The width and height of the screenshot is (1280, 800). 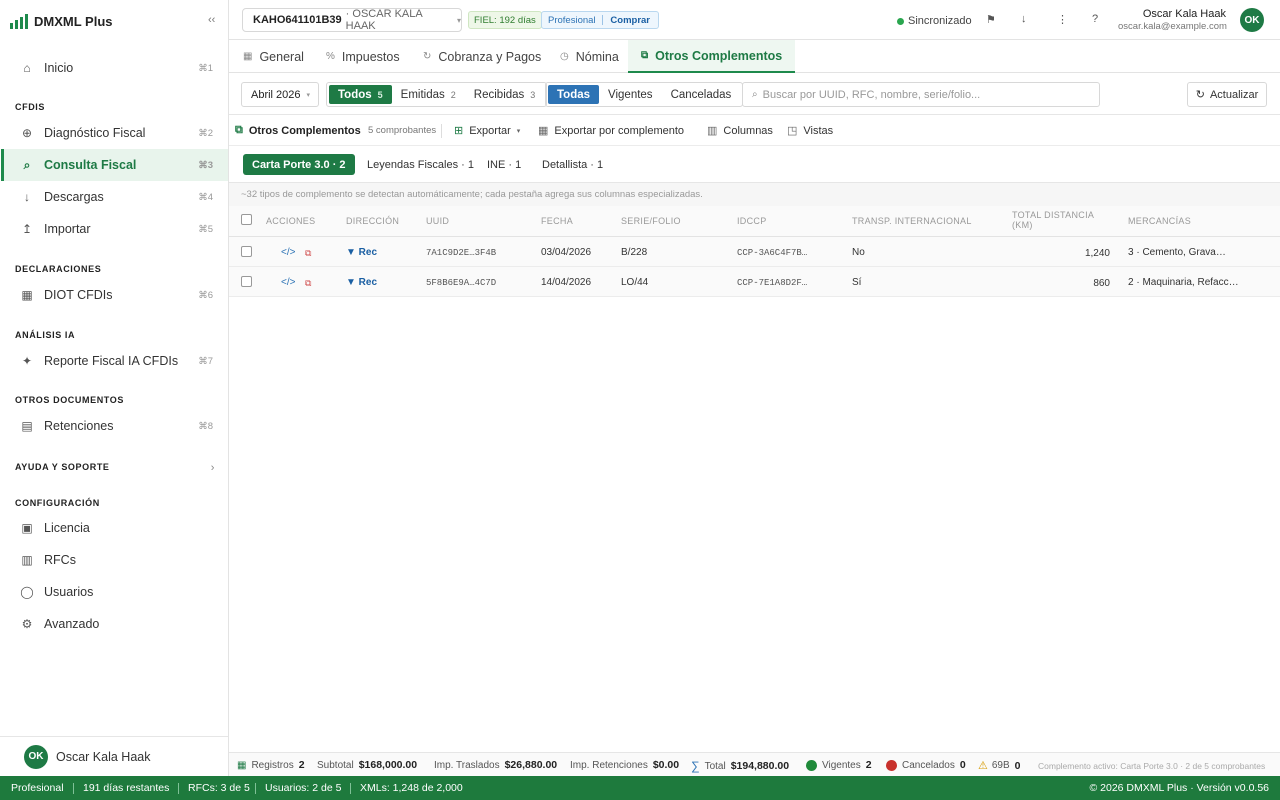 I want to click on sidebar-item-avanzado: ⚙ Avanzado, so click(x=114, y=624).